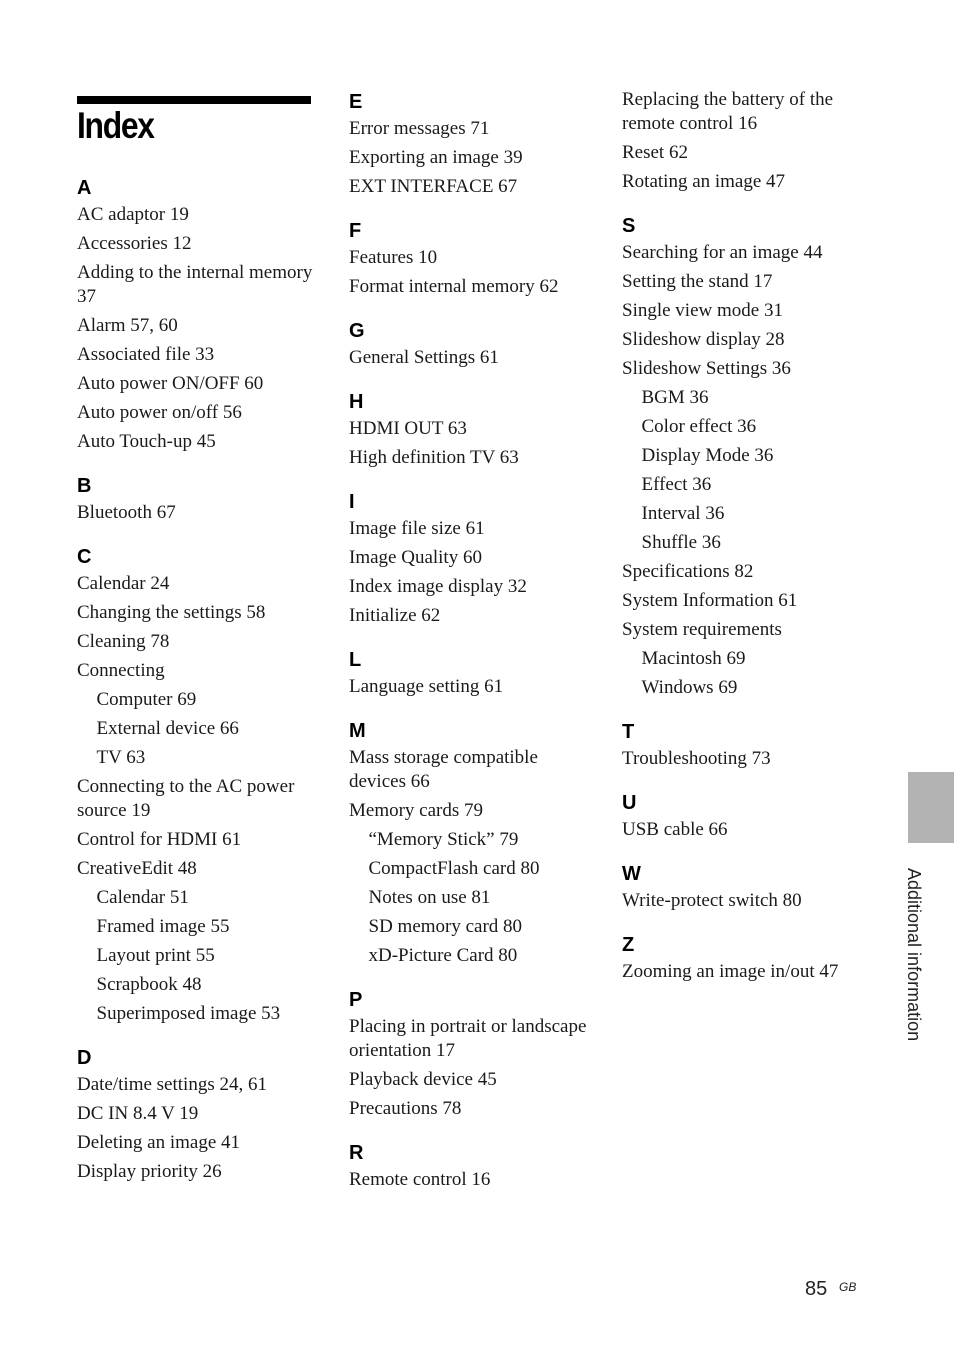 The width and height of the screenshot is (954, 1352). Describe the element at coordinates (420, 1179) in the screenshot. I see `index-entry: Remote control 16` at that location.